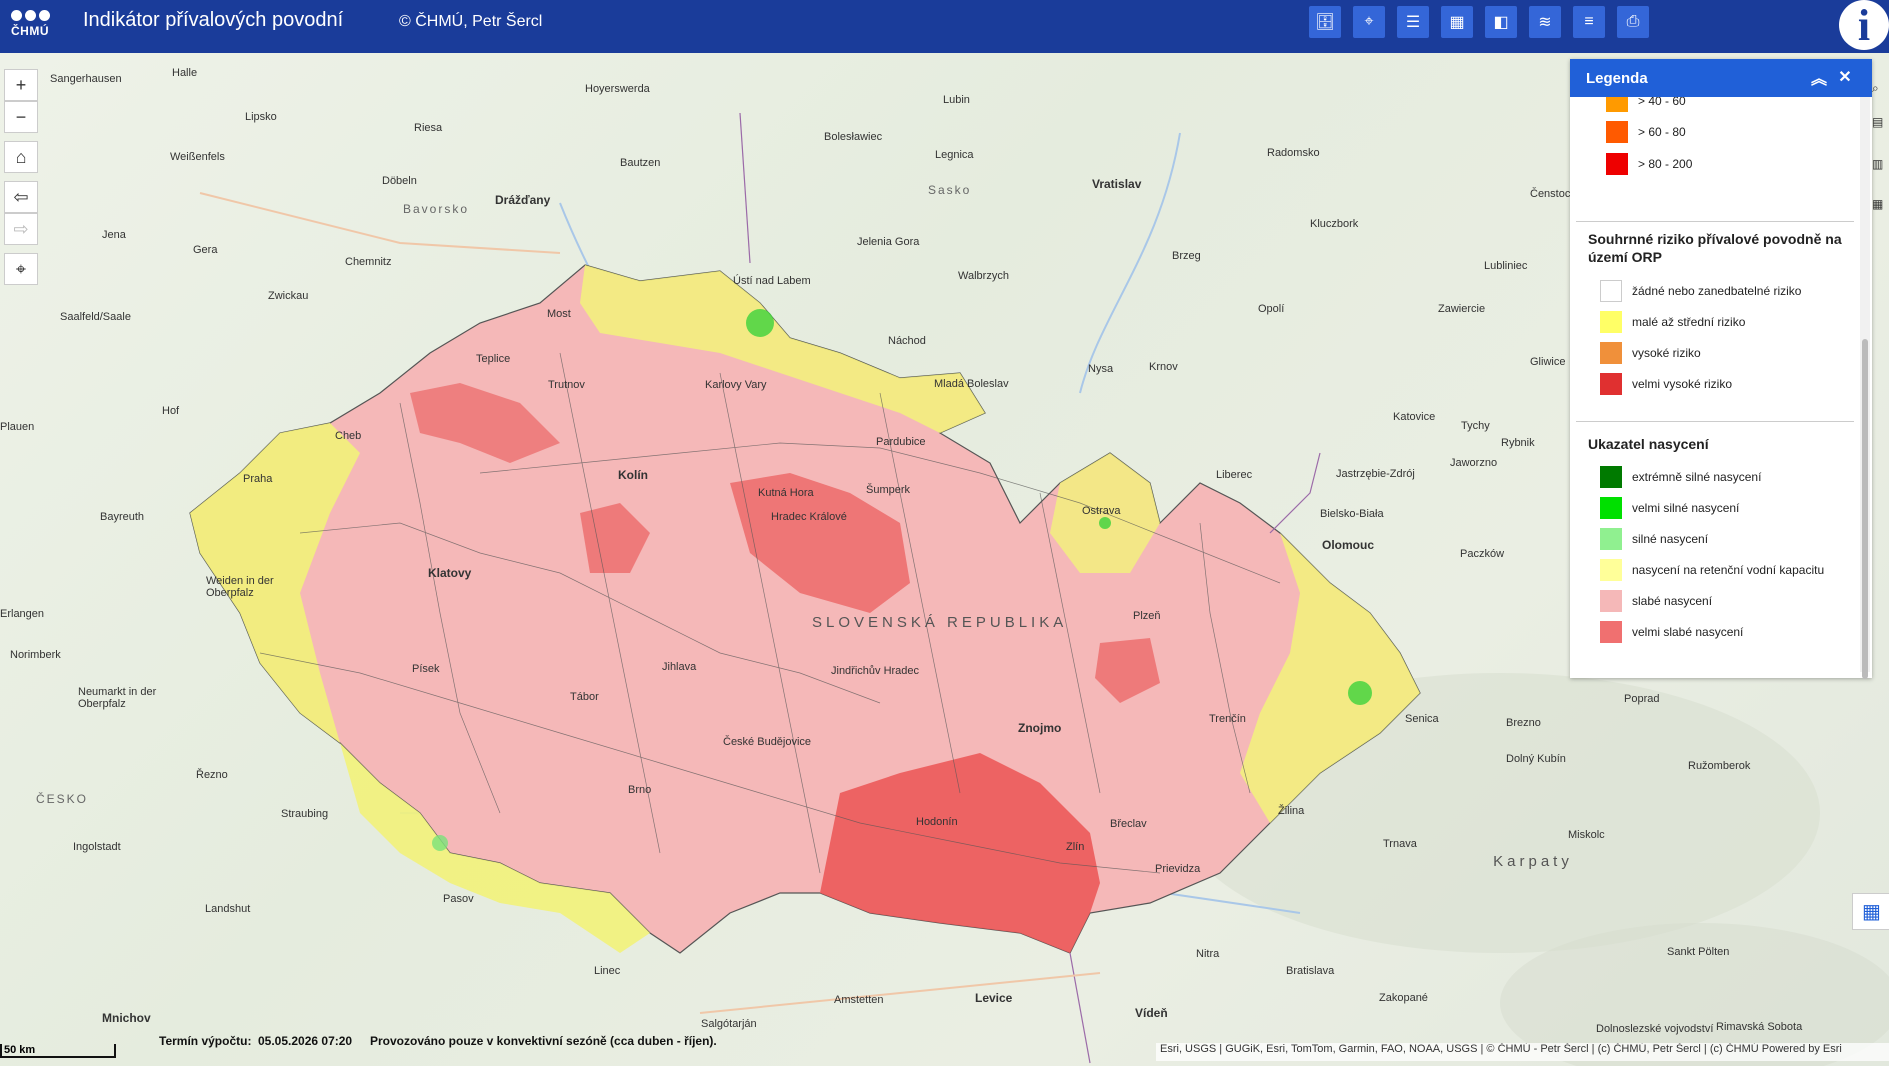 This screenshot has width=1889, height=1066. What do you see at coordinates (240, 587) in the screenshot?
I see `map-label-weiden: Weiden in der Oberpfalz` at bounding box center [240, 587].